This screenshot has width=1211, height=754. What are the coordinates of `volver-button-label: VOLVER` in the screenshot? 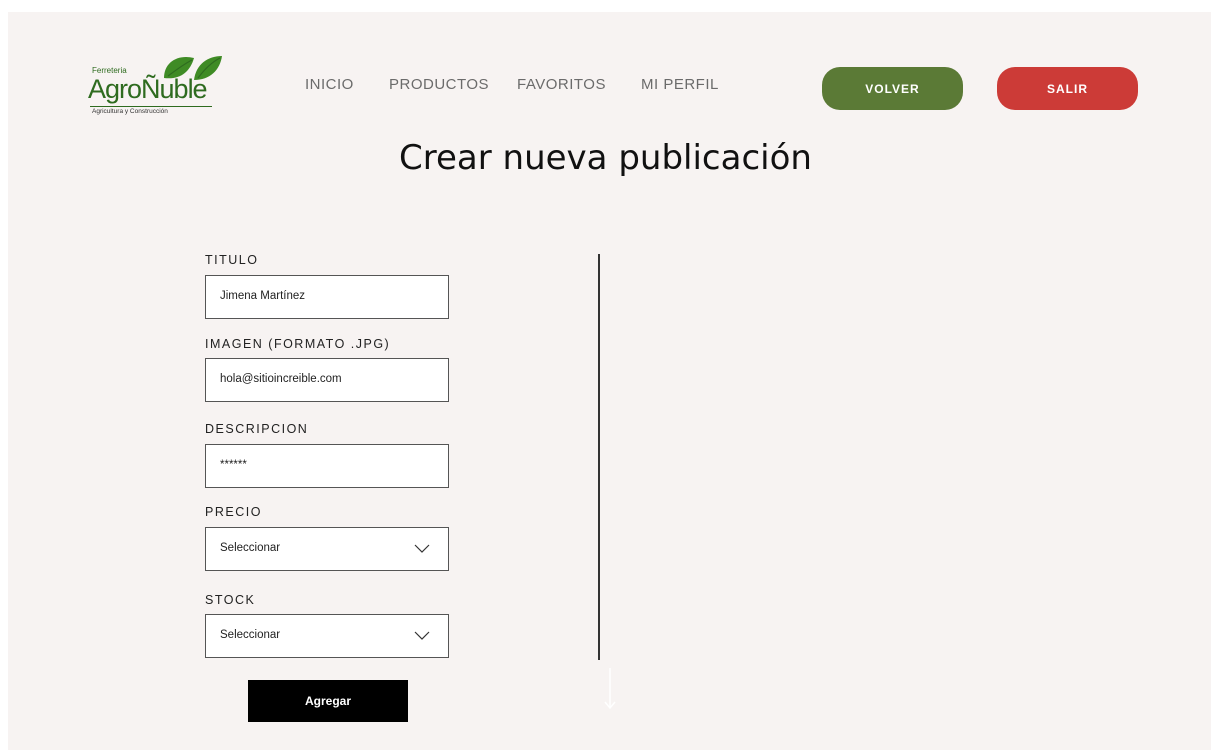 It's located at (892, 88).